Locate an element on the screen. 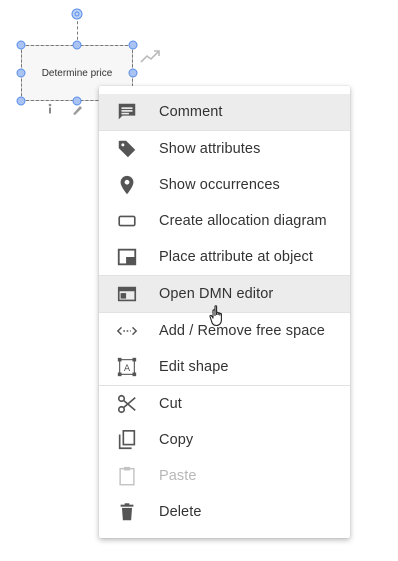 This screenshot has height=561, width=398. menu-item-label: Paste is located at coordinates (178, 476).